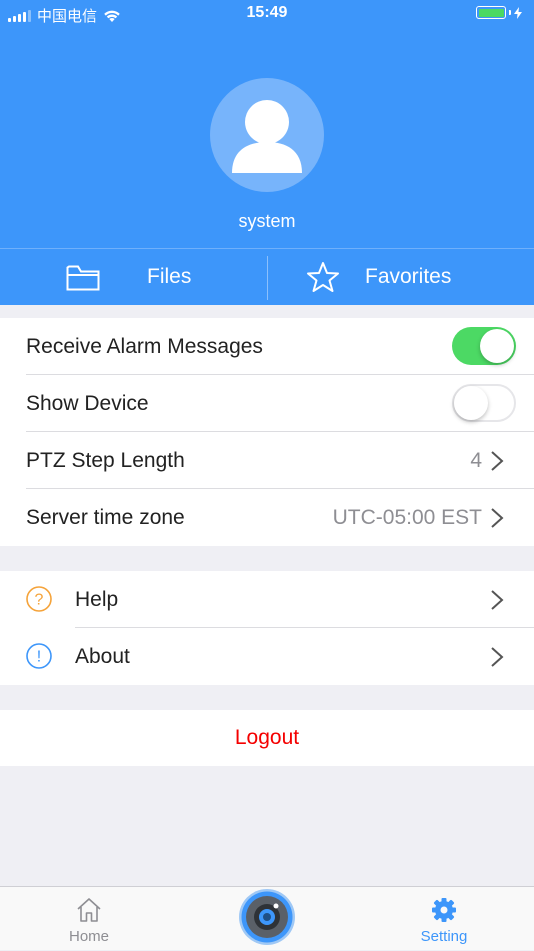  Describe the element at coordinates (267, 656) in the screenshot. I see `about-row: ! About` at that location.